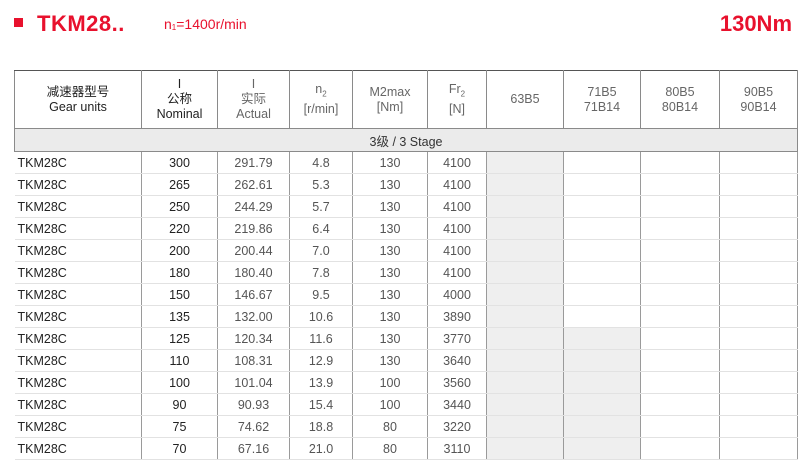 The width and height of the screenshot is (800, 460). What do you see at coordinates (321, 99) in the screenshot?
I see `col-header-n2: n2 [r/min]` at bounding box center [321, 99].